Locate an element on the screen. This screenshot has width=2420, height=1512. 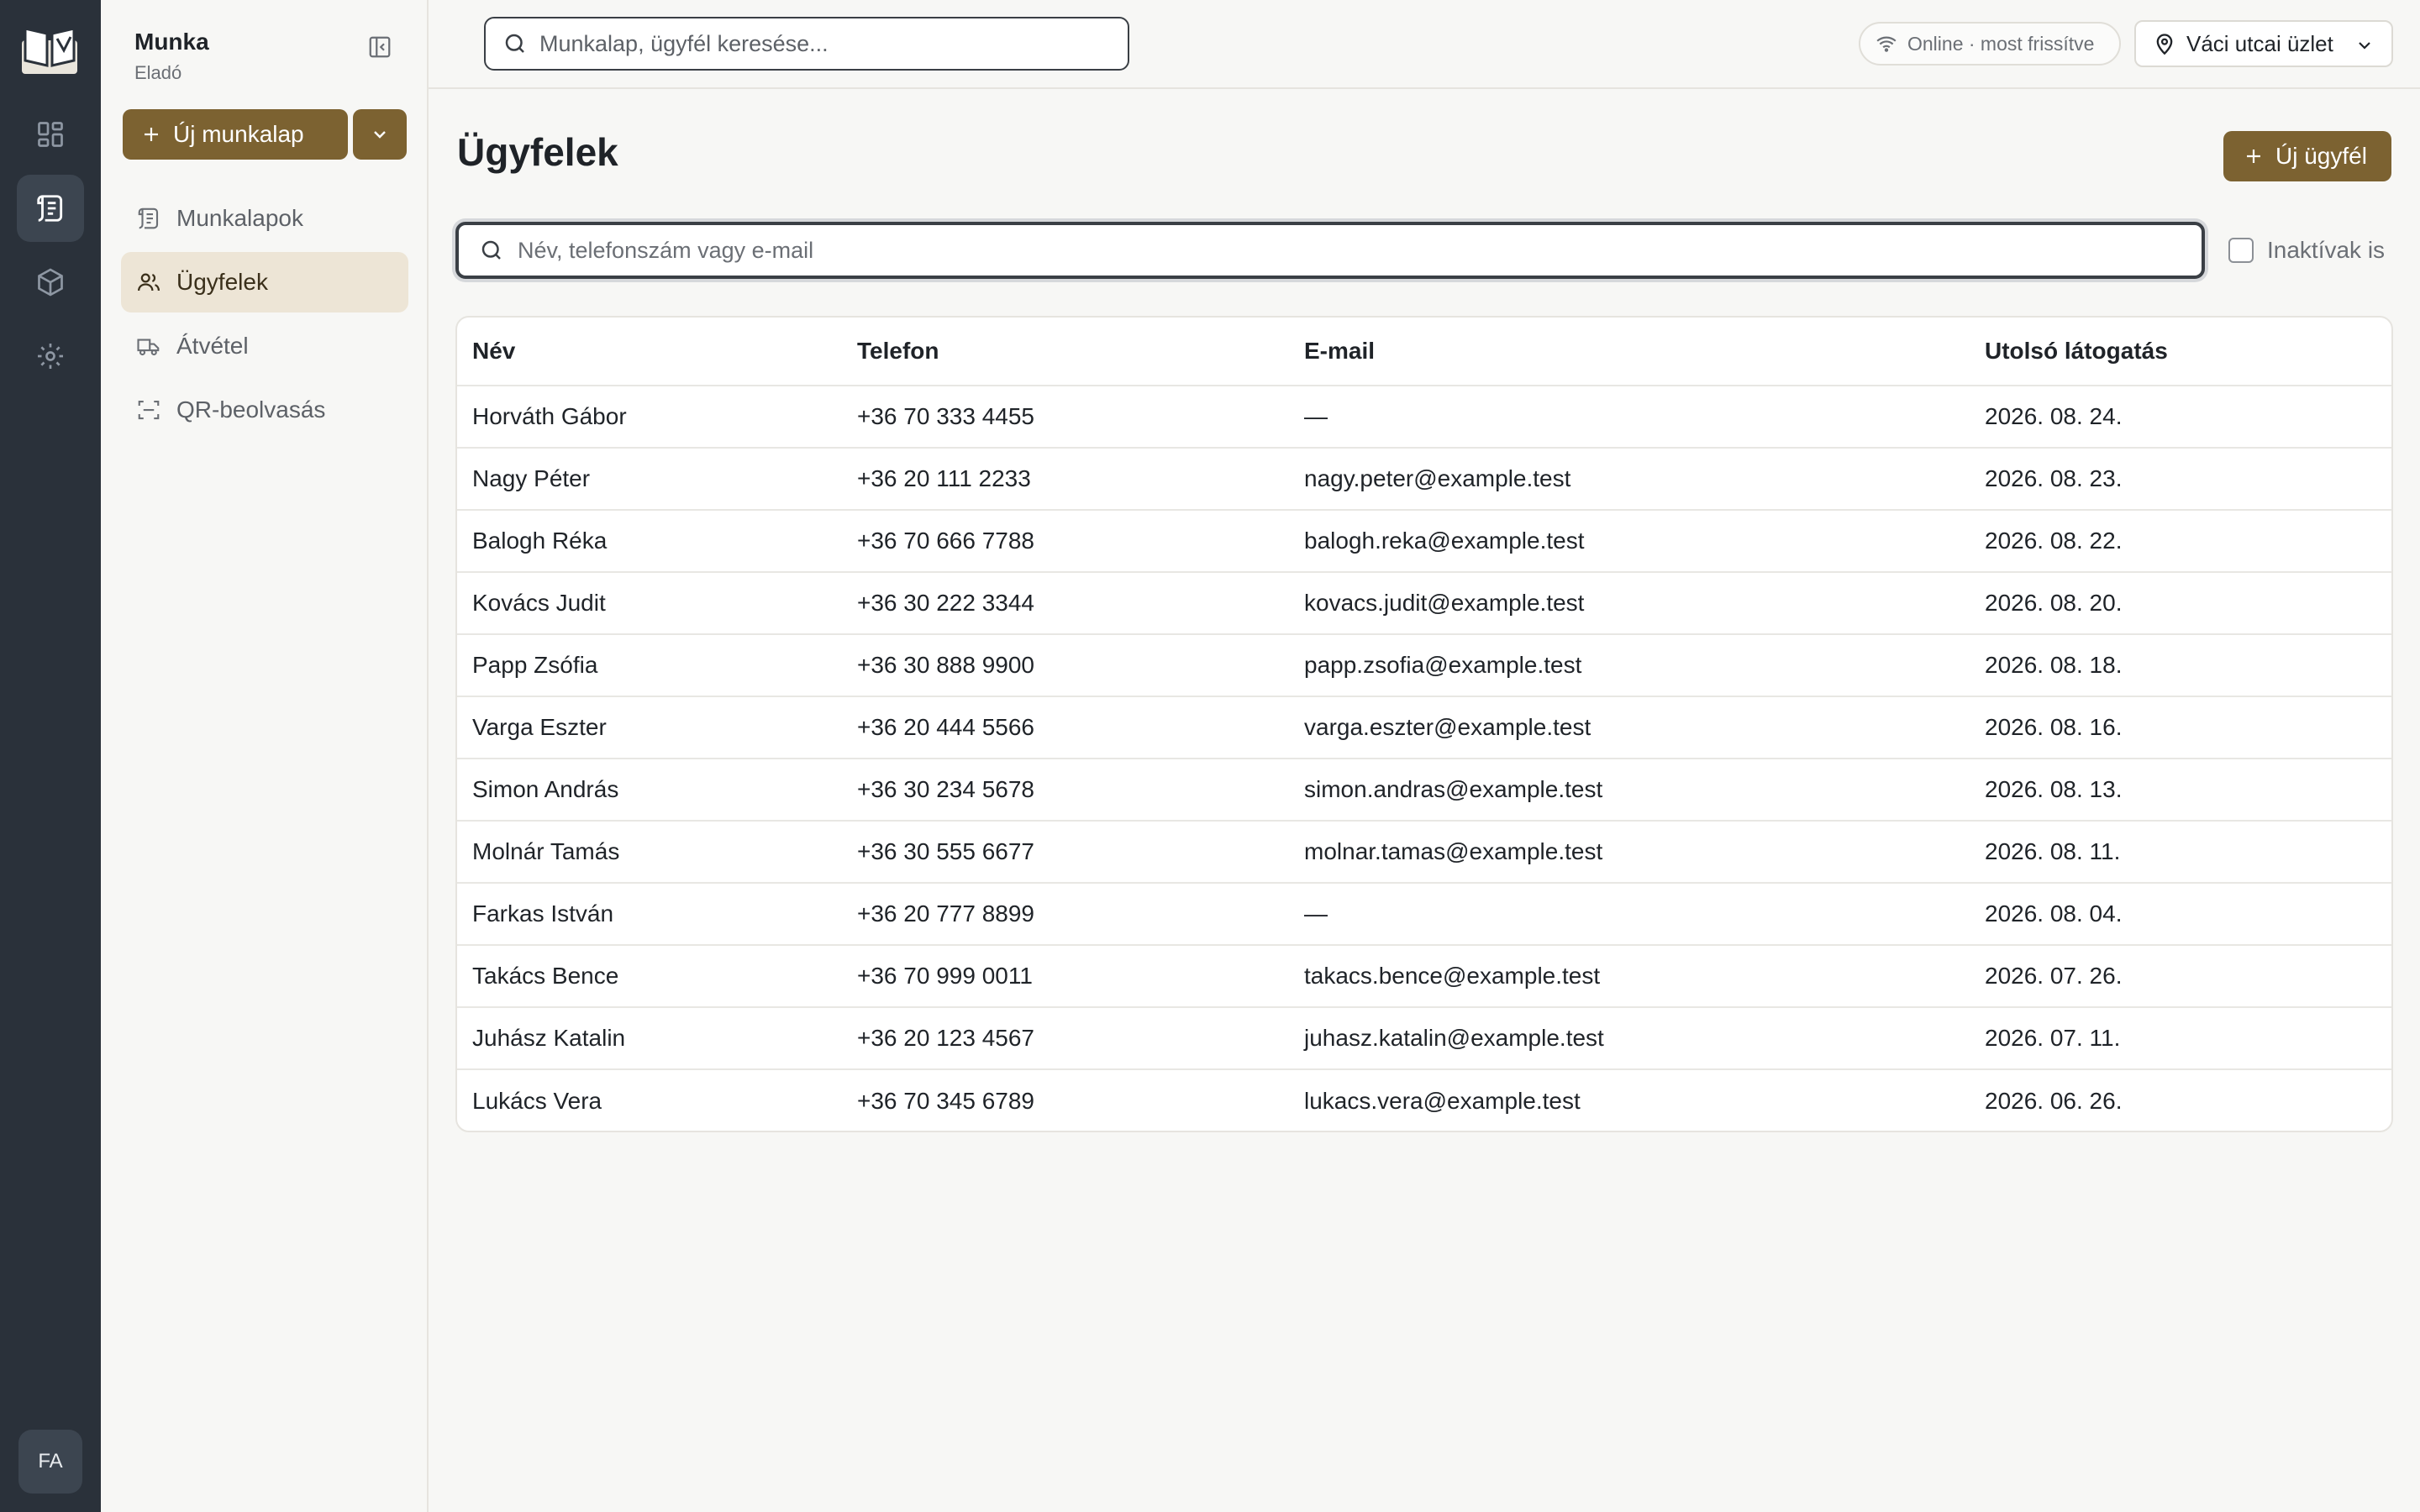
cell-email: simon.andras@example.test is located at coordinates (1453, 789).